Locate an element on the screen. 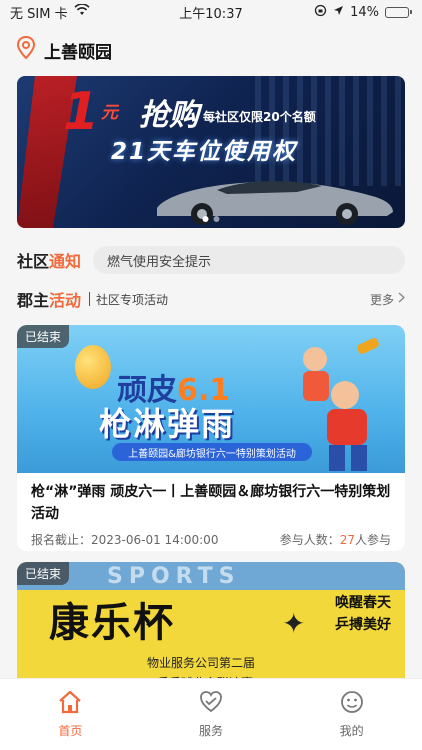 The width and height of the screenshot is (422, 750). profile-icon is located at coordinates (352, 703).